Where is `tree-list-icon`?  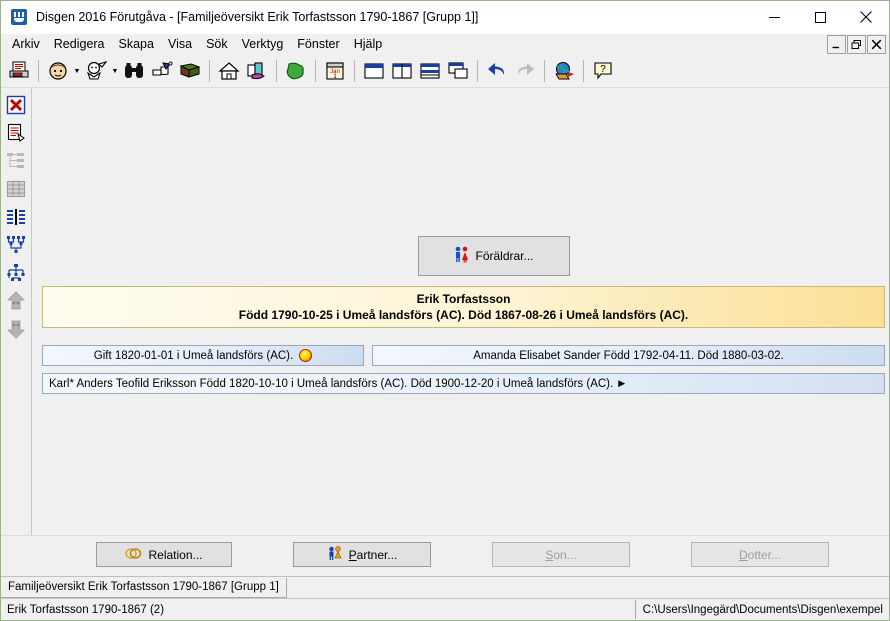
tree-list-icon is located at coordinates (16, 161).